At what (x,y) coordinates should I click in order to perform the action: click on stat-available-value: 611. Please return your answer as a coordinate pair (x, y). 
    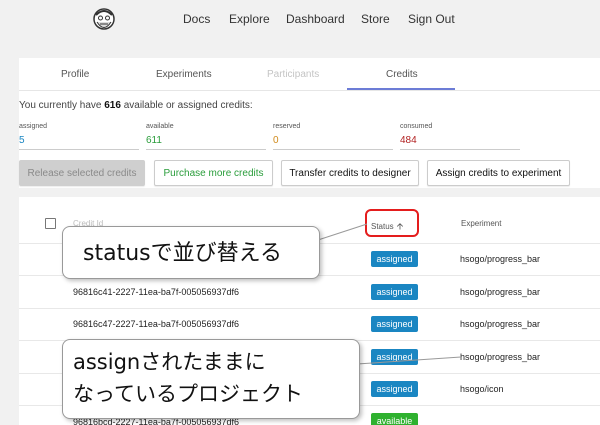
    Looking at the image, I should click on (154, 140).